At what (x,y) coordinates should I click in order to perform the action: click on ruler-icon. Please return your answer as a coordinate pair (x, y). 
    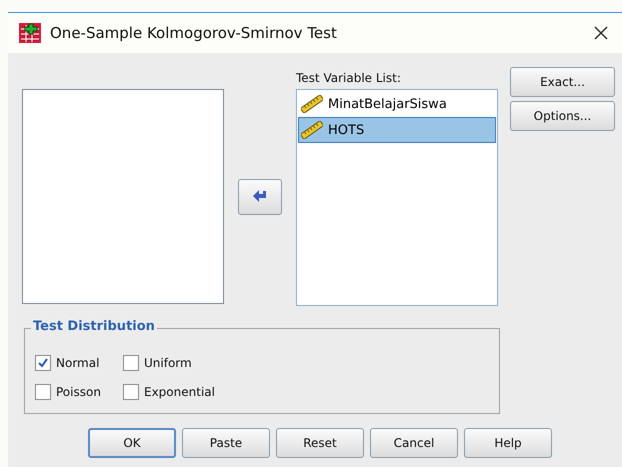
    Looking at the image, I should click on (312, 130).